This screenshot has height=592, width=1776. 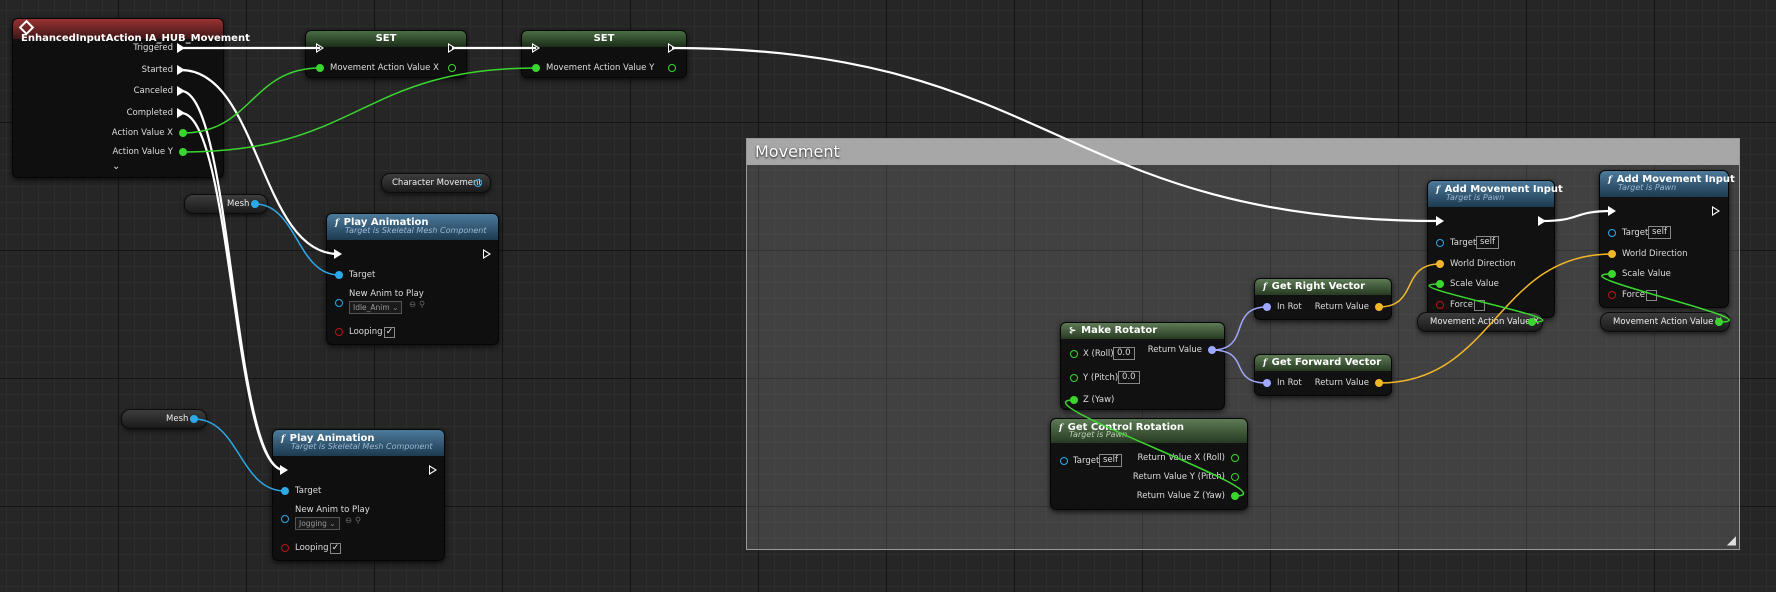 I want to click on pin-return-z-yaw, so click(x=1235, y=496).